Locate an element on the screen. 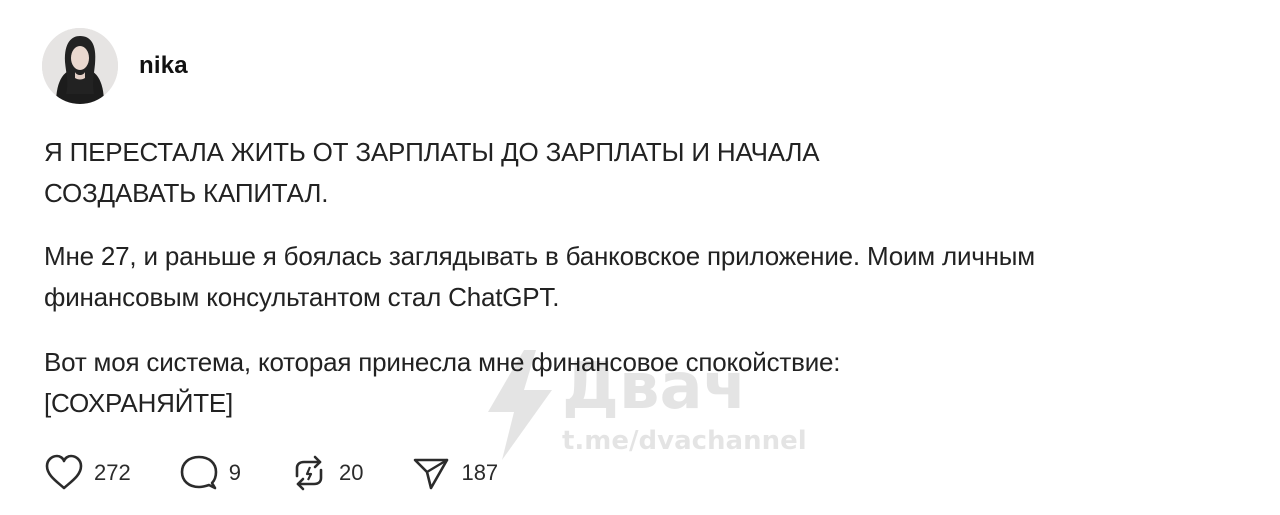  heart-icon is located at coordinates (64, 472).